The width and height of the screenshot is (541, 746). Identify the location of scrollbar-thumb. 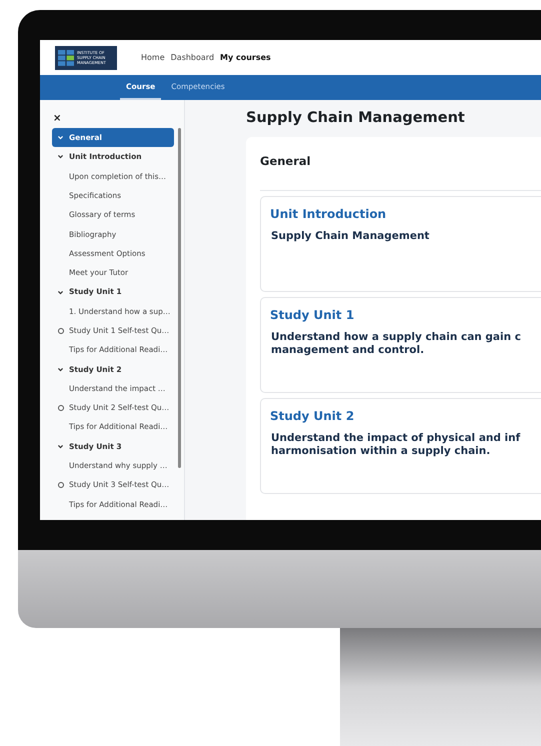
(179, 298).